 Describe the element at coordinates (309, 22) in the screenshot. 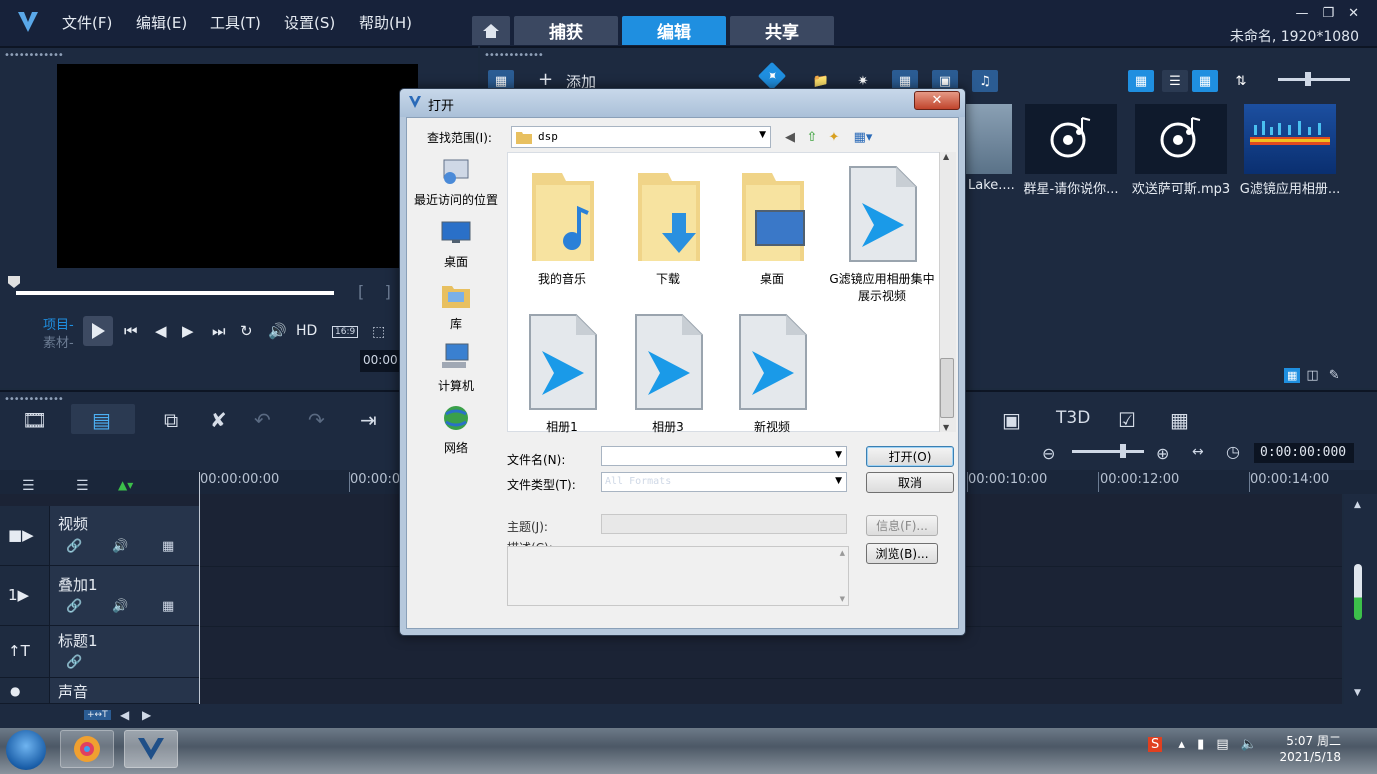

I see `menu-settings: 设置(S)` at that location.